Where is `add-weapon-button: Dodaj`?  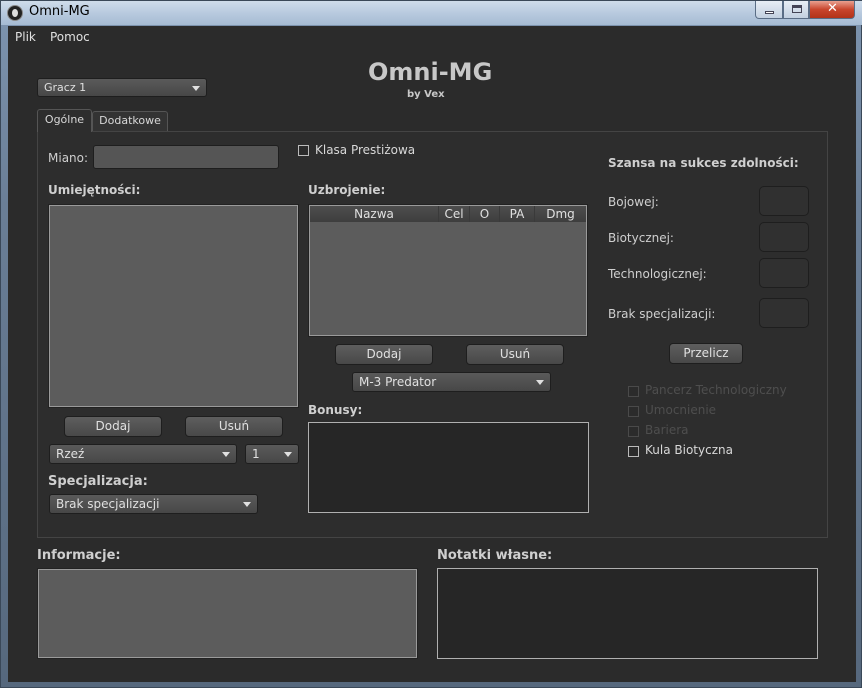
add-weapon-button: Dodaj is located at coordinates (384, 354).